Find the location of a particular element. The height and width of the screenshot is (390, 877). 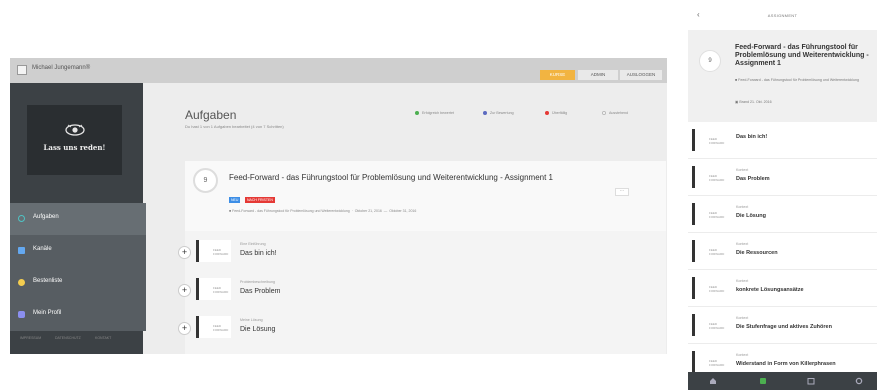

home-icon is located at coordinates (713, 381).